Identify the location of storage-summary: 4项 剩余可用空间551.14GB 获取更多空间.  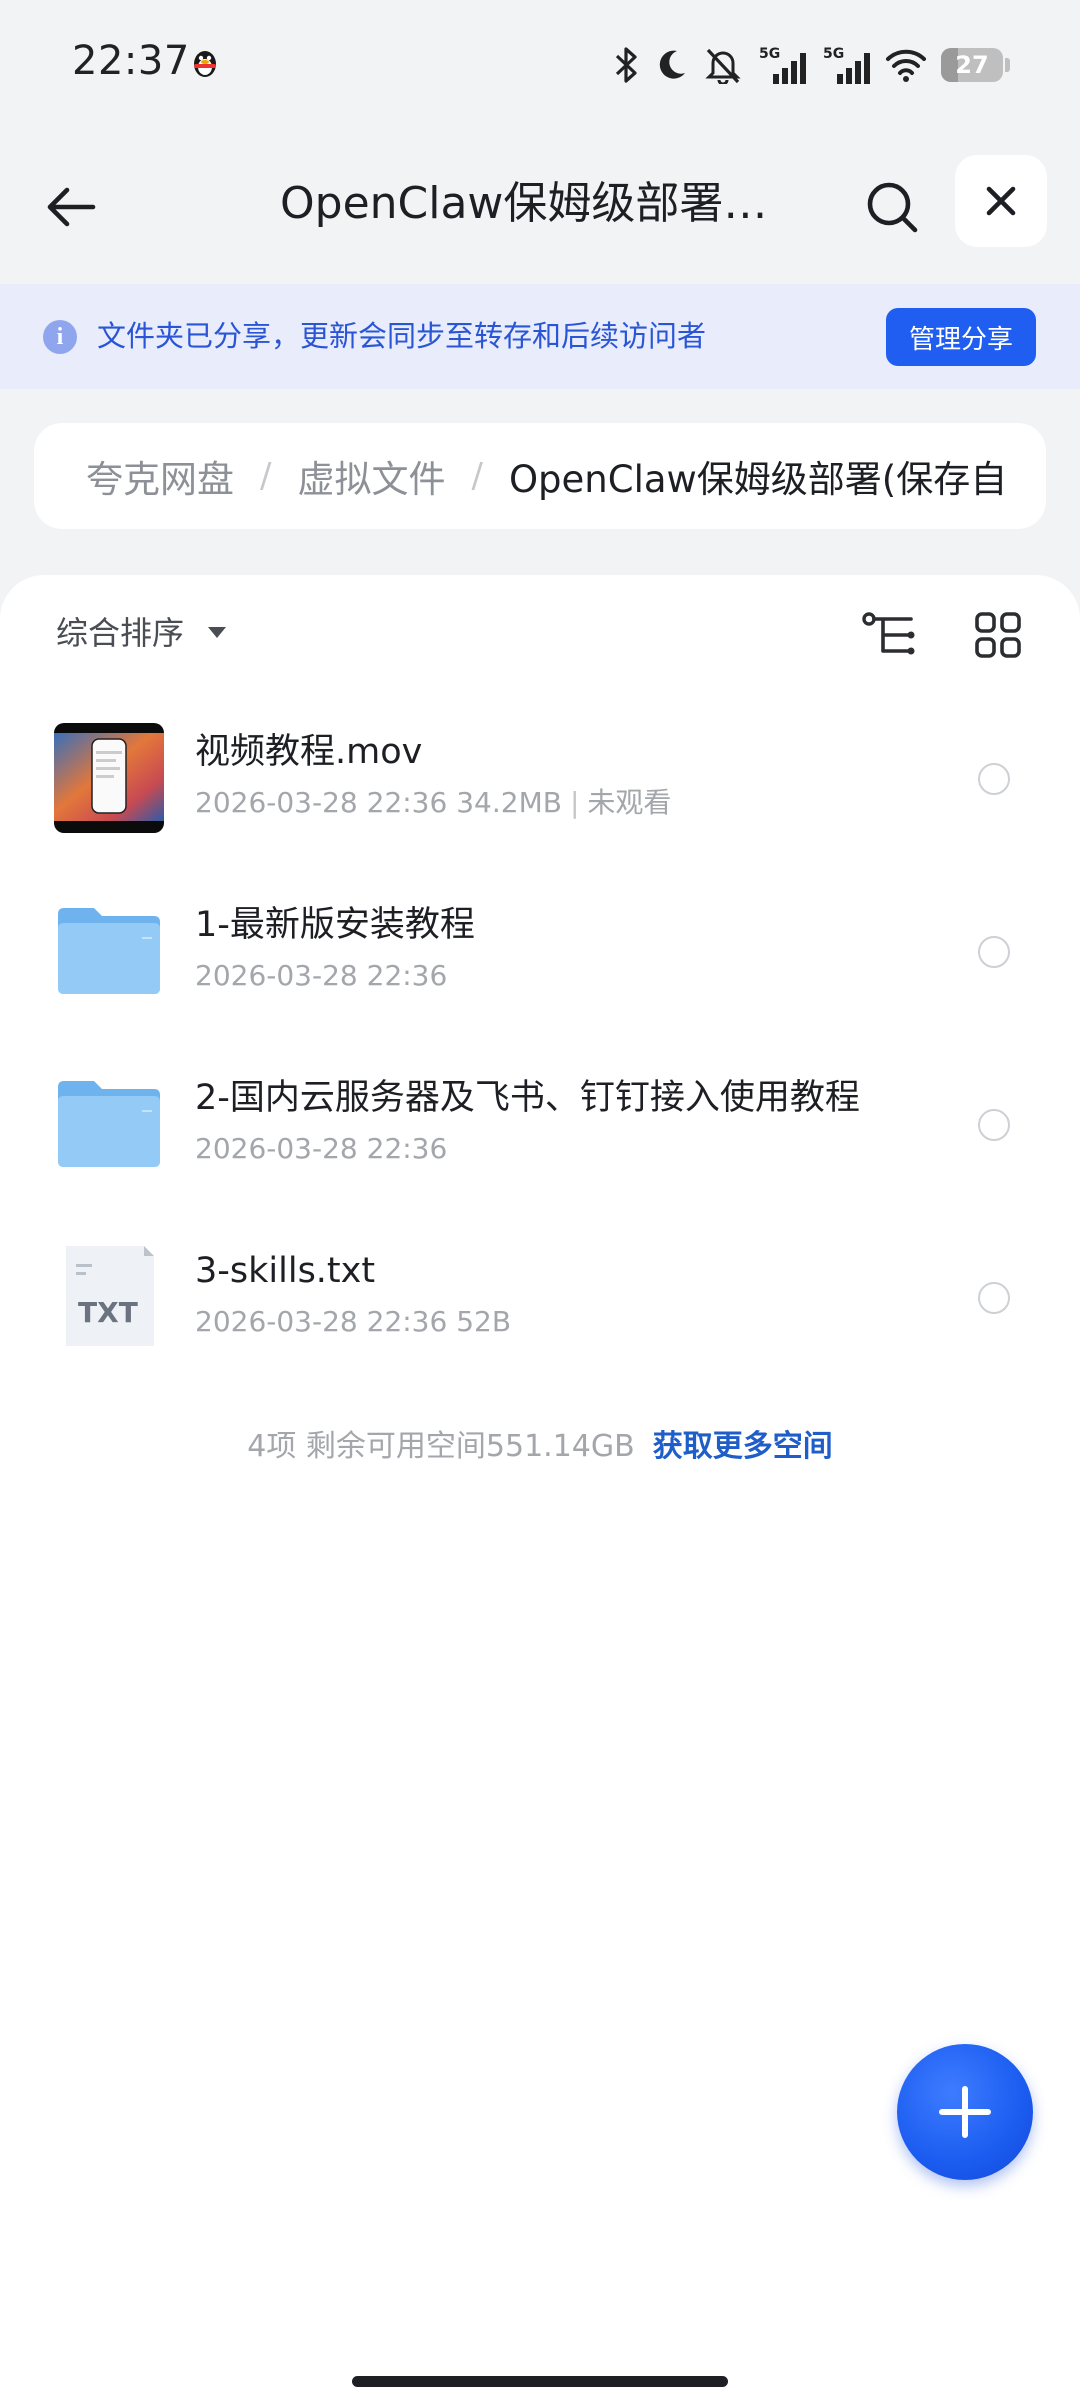
(540, 1447).